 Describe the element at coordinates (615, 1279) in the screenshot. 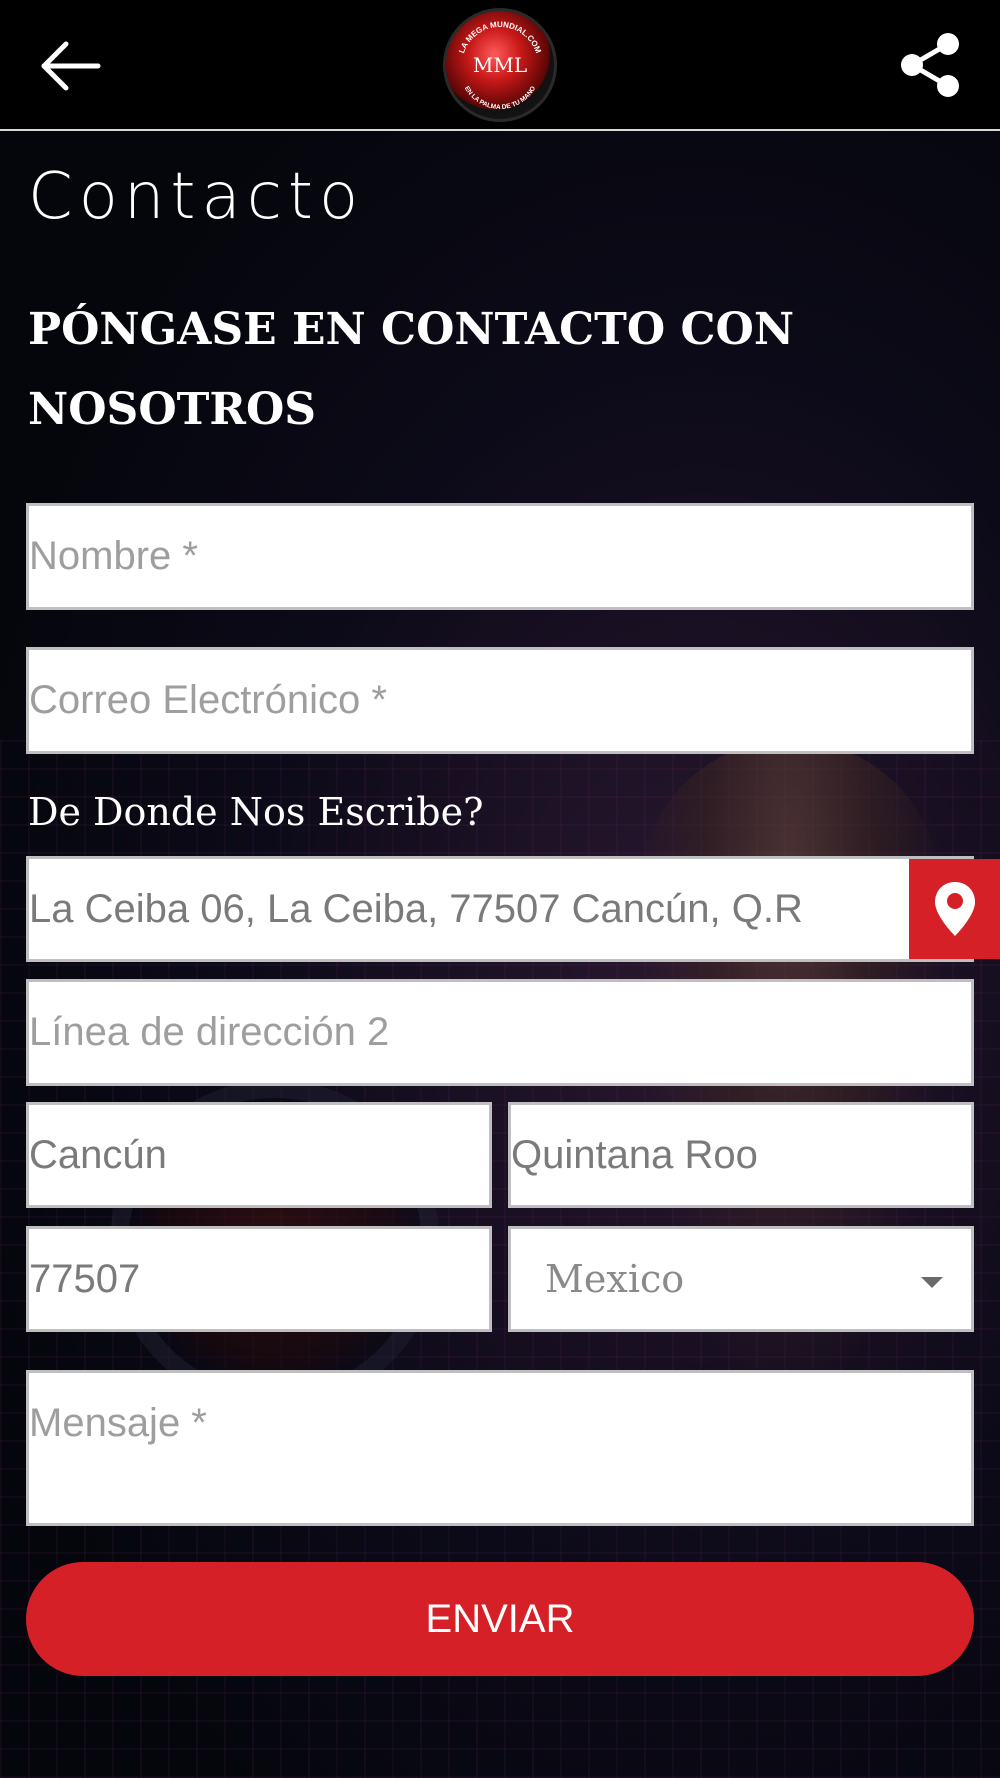

I see `country-select-value: Mexico` at that location.